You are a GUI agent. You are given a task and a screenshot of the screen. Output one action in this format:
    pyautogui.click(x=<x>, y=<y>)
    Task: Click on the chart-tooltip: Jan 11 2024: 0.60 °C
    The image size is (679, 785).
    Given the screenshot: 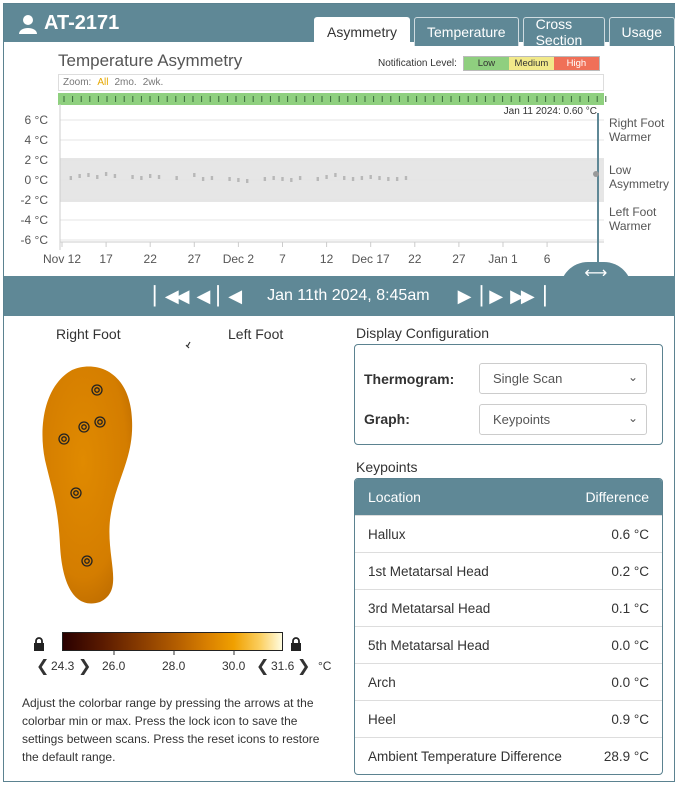 What is the action you would take?
    pyautogui.click(x=550, y=111)
    